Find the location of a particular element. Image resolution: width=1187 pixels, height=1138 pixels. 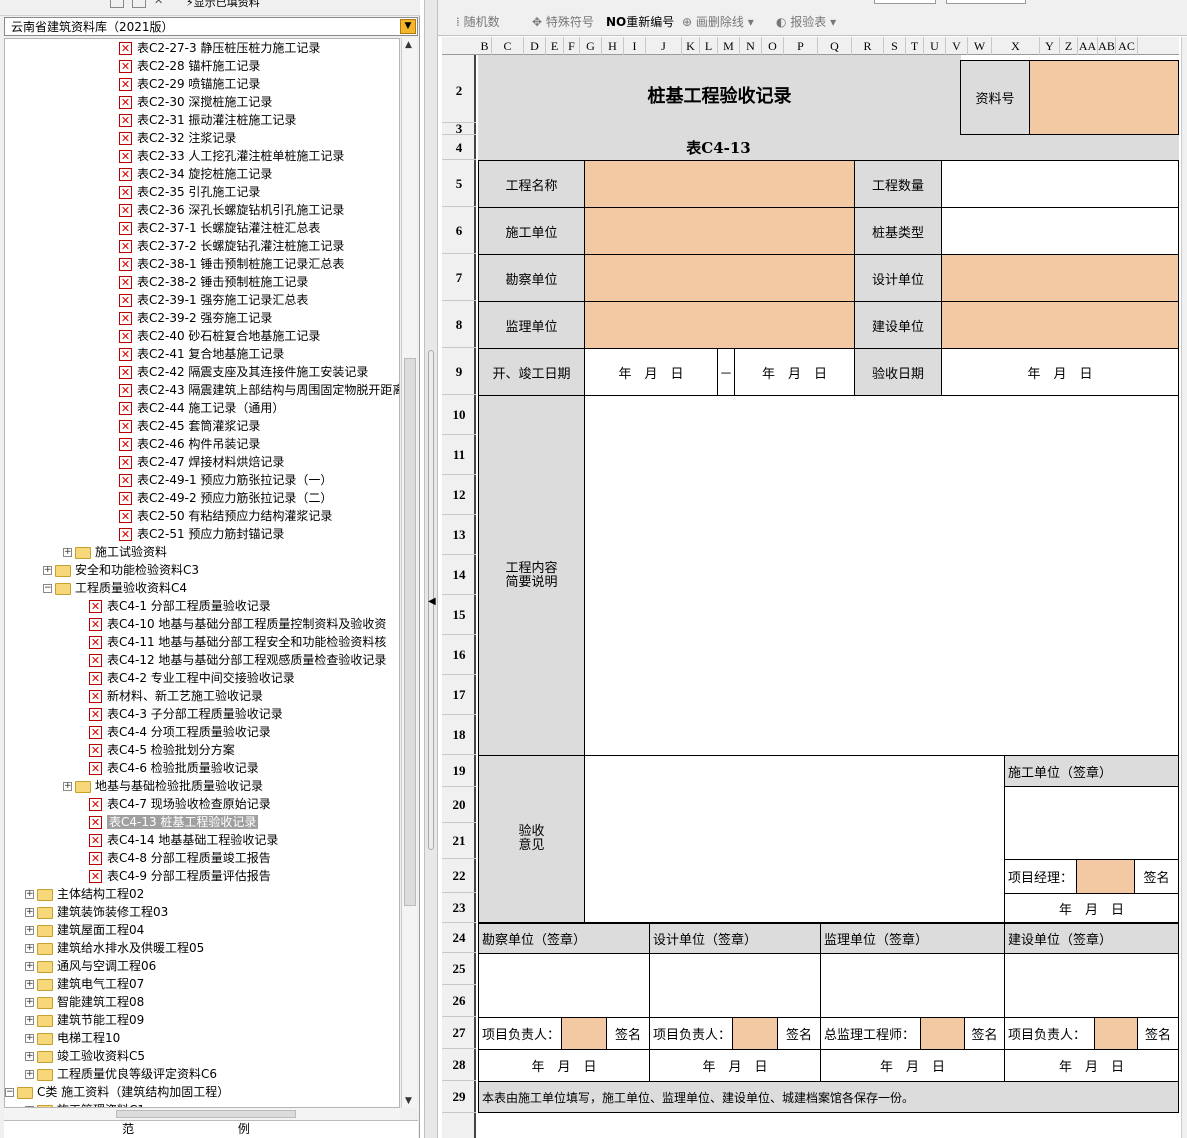

tree-item: ✕ 表C2-41 复合地基施工记录 is located at coordinates (201, 354).